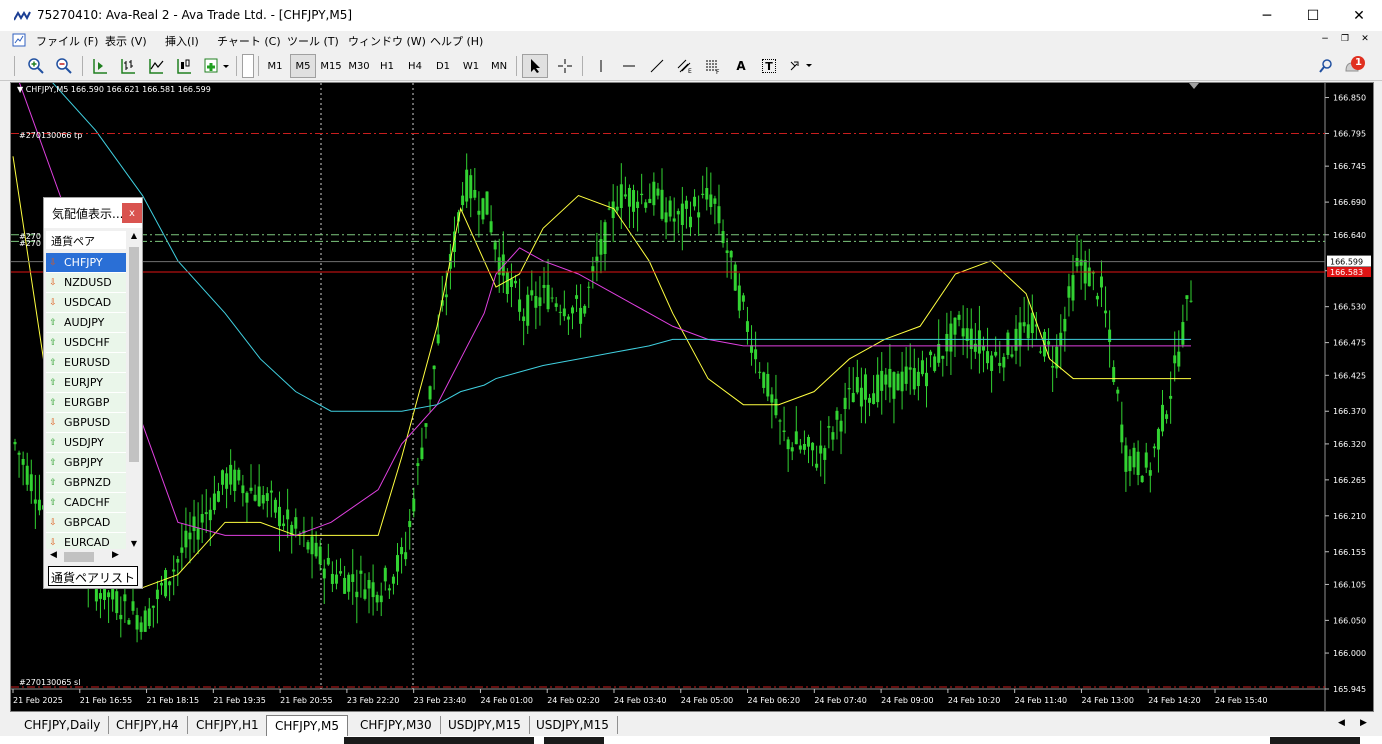 The height and width of the screenshot is (744, 1382). I want to click on menu-file: ファイル (F), so click(67, 41).